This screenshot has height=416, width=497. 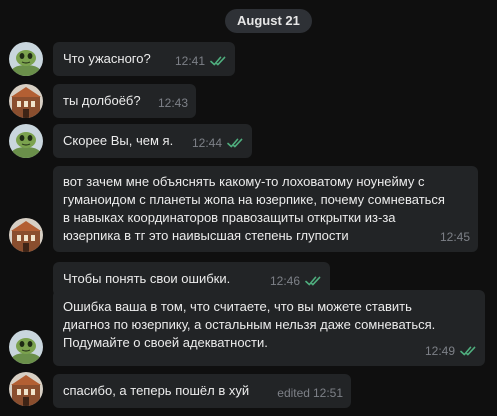 What do you see at coordinates (439, 351) in the screenshot?
I see `message-time: 12:49` at bounding box center [439, 351].